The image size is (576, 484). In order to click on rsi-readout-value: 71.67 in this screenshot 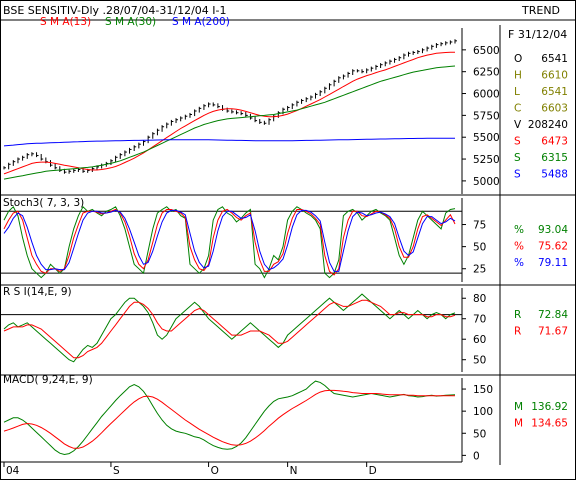, I will do `click(553, 332)`.